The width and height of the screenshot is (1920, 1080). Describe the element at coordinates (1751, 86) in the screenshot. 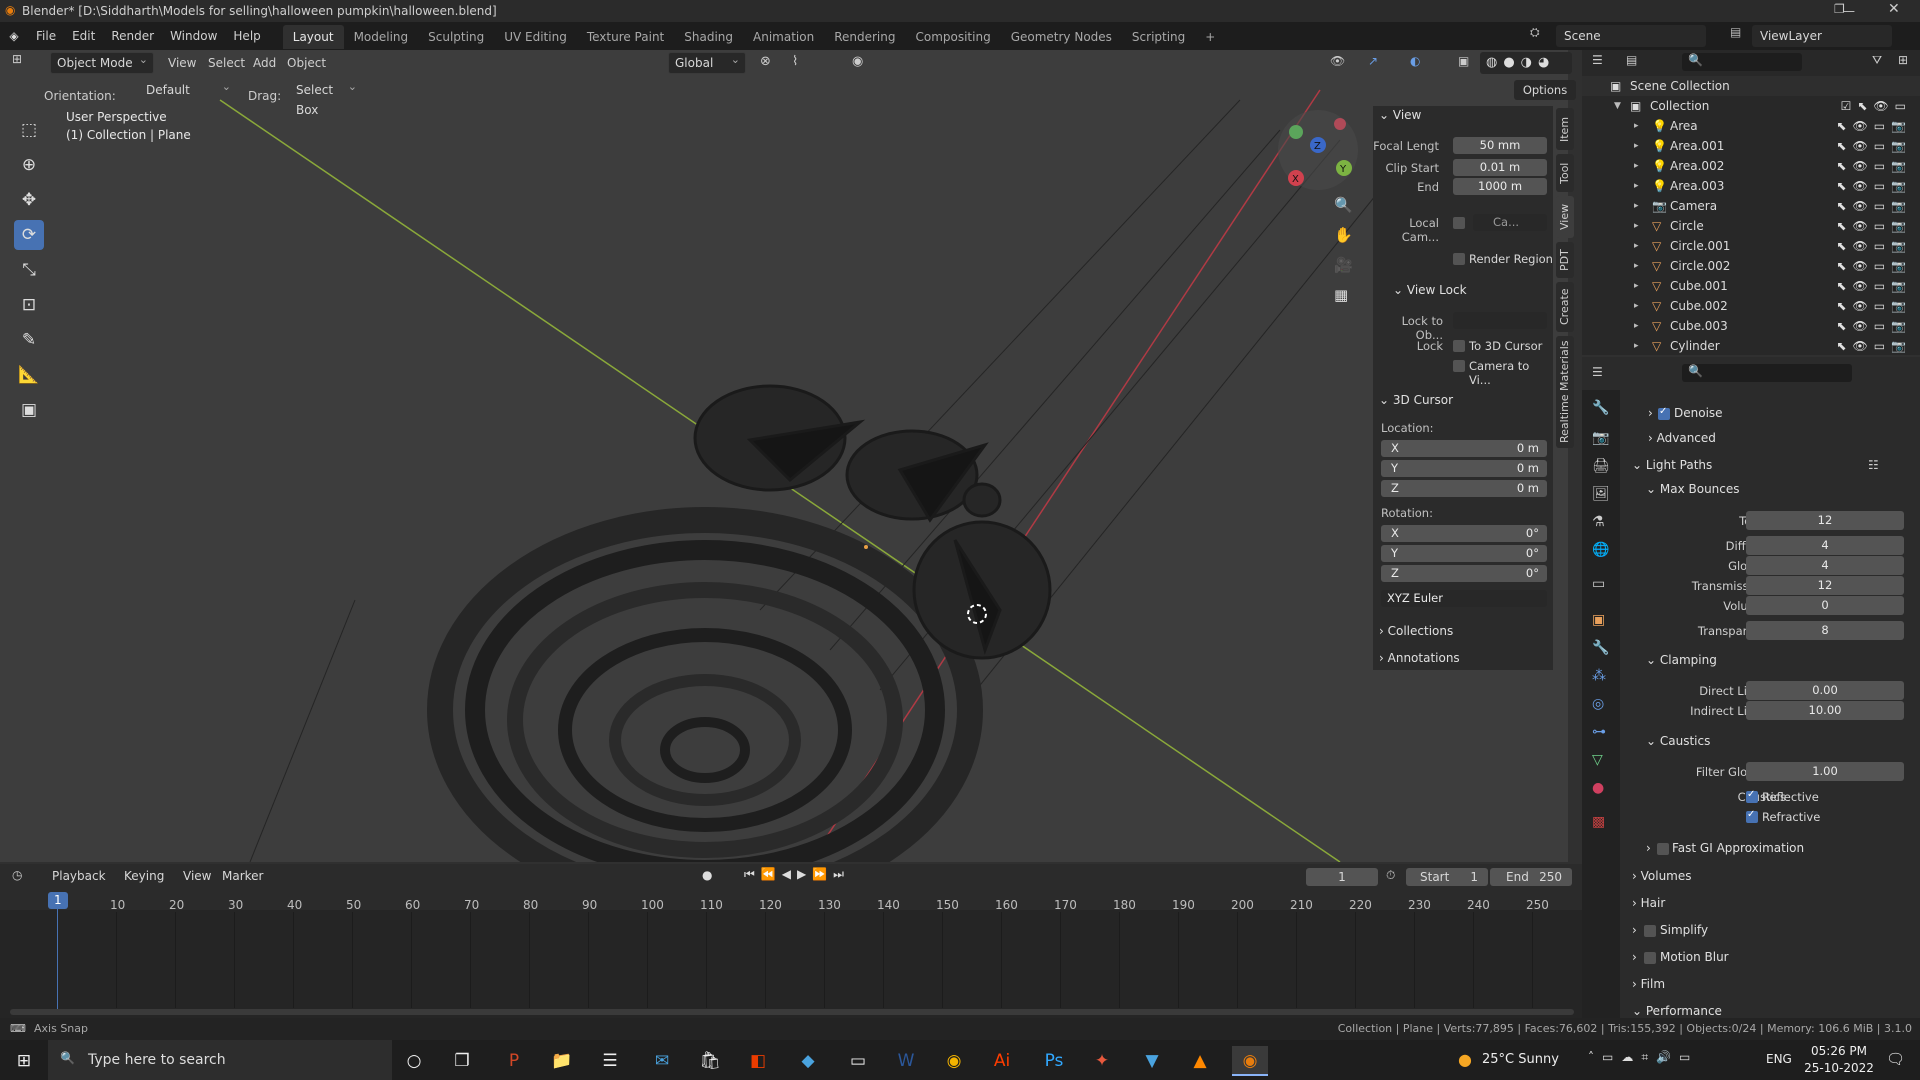

I see `scene-collection-row: ▣ Scene Collection` at that location.